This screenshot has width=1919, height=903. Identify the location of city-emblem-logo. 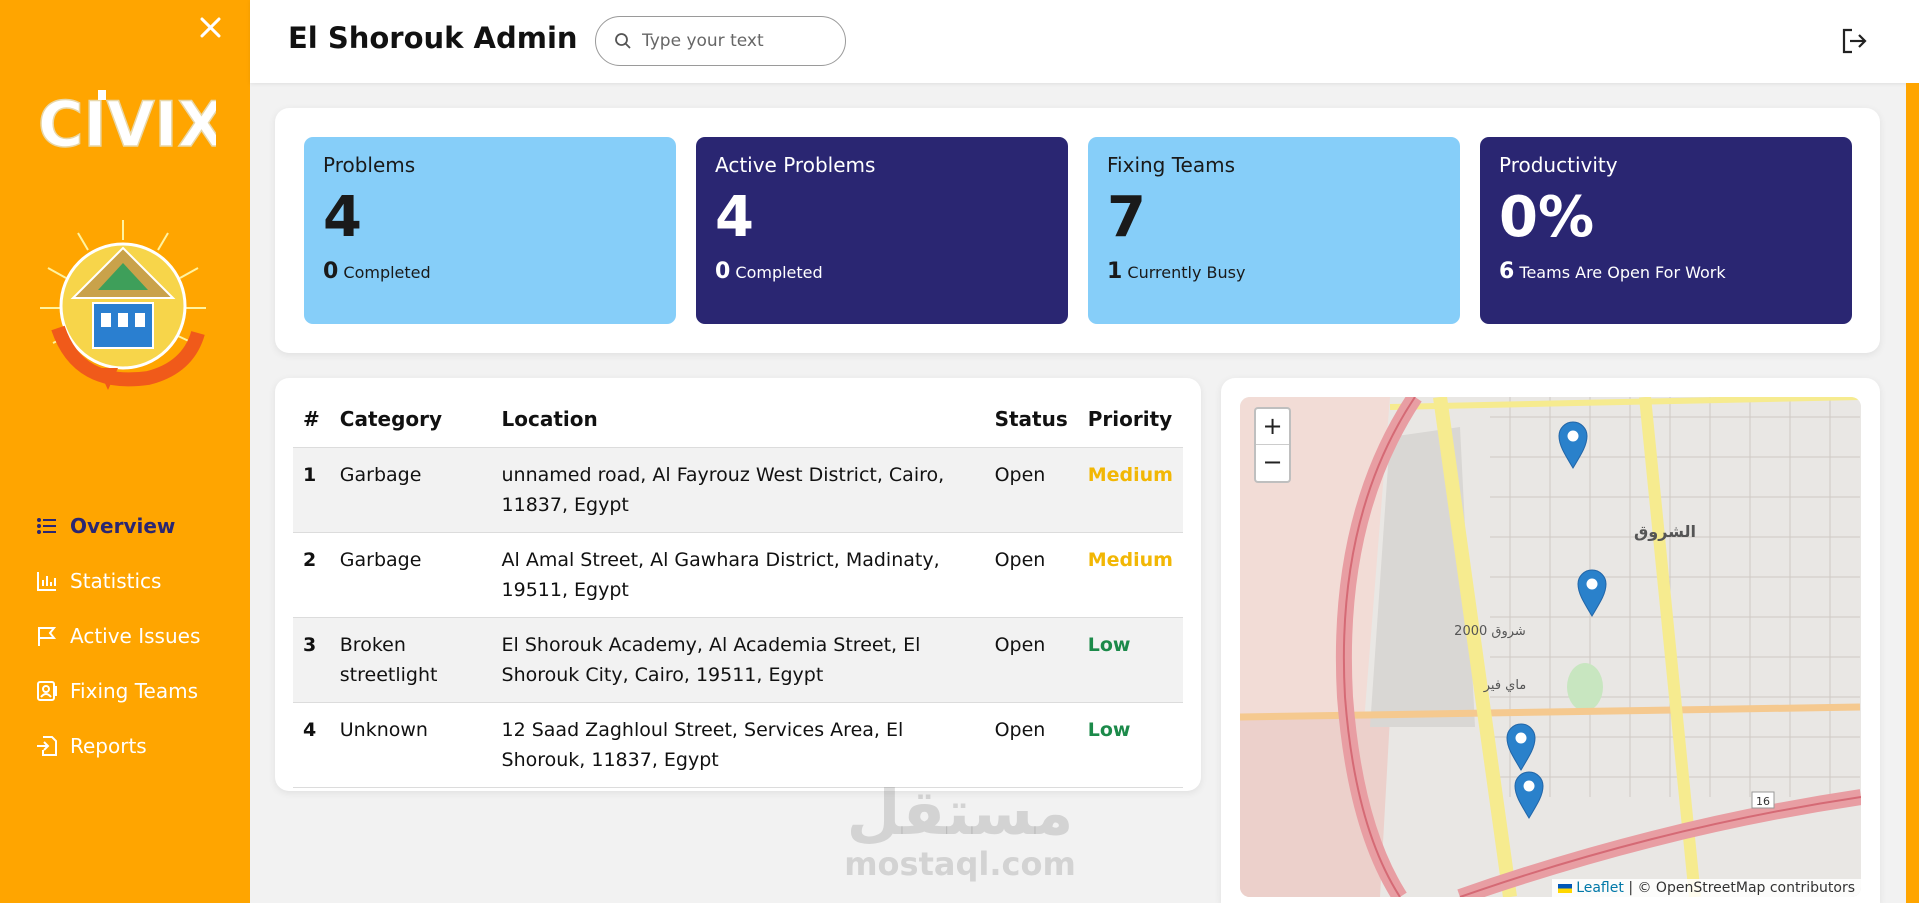
(123, 305).